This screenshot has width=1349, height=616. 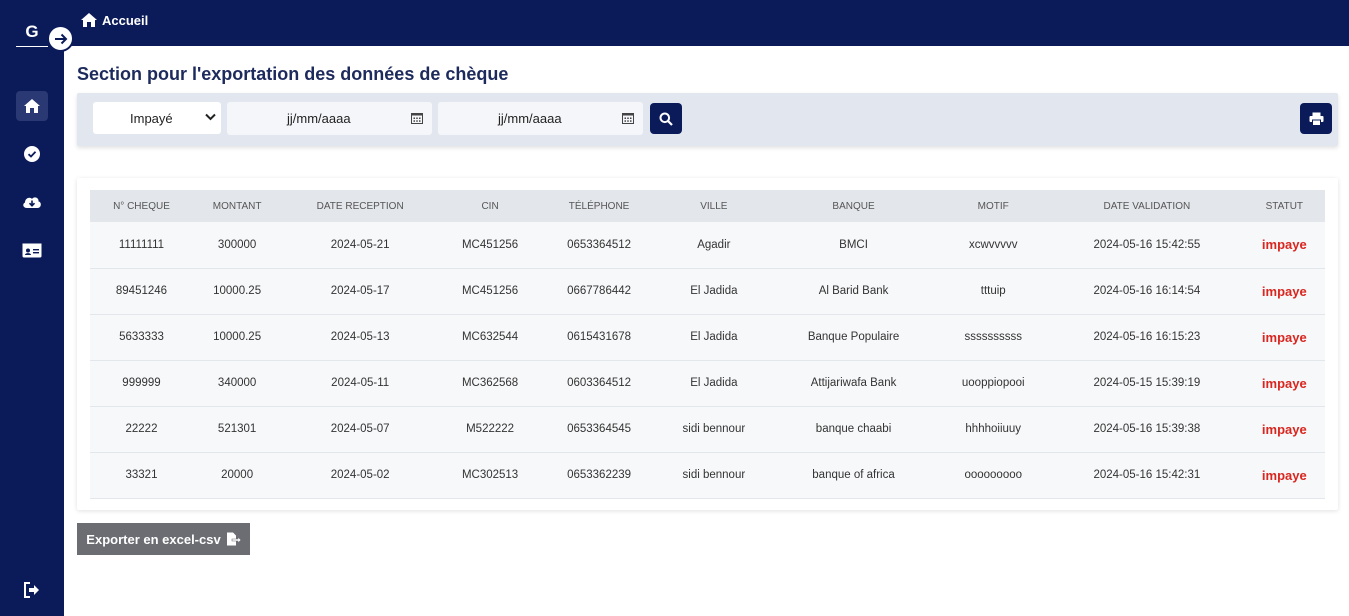 What do you see at coordinates (233, 539) in the screenshot?
I see `file-export-icon` at bounding box center [233, 539].